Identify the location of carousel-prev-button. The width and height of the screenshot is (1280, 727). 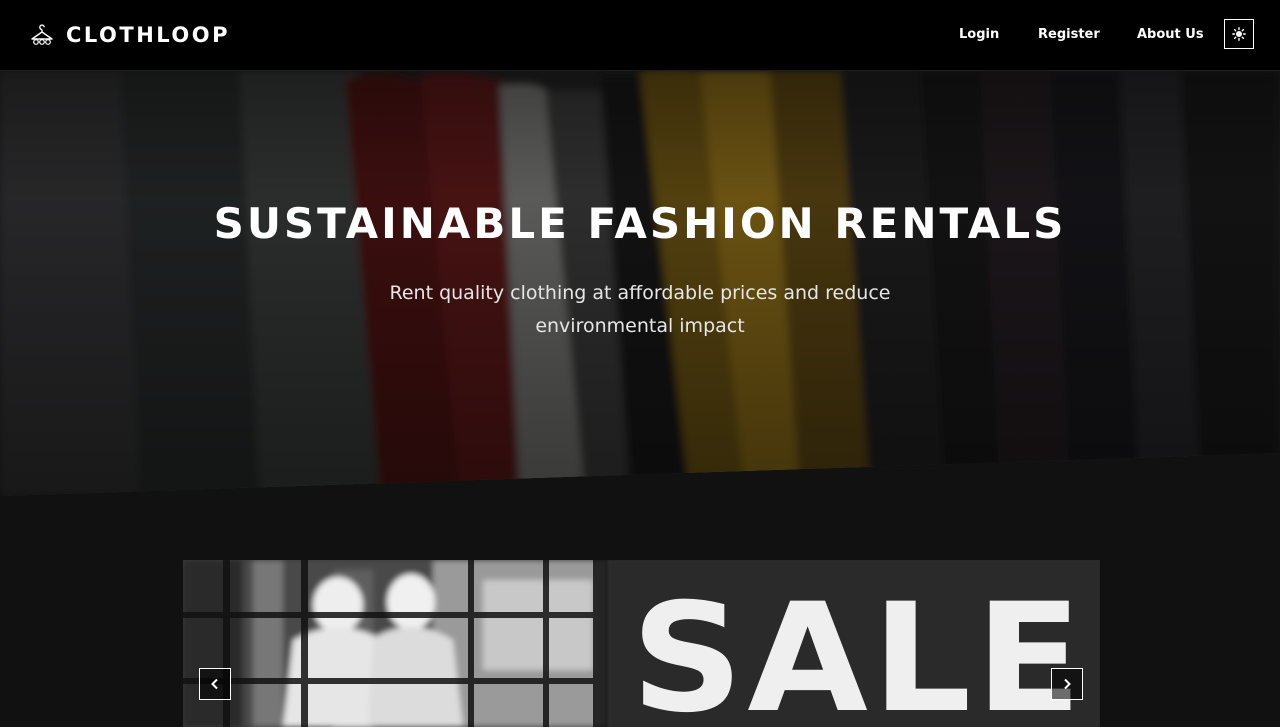
(215, 684).